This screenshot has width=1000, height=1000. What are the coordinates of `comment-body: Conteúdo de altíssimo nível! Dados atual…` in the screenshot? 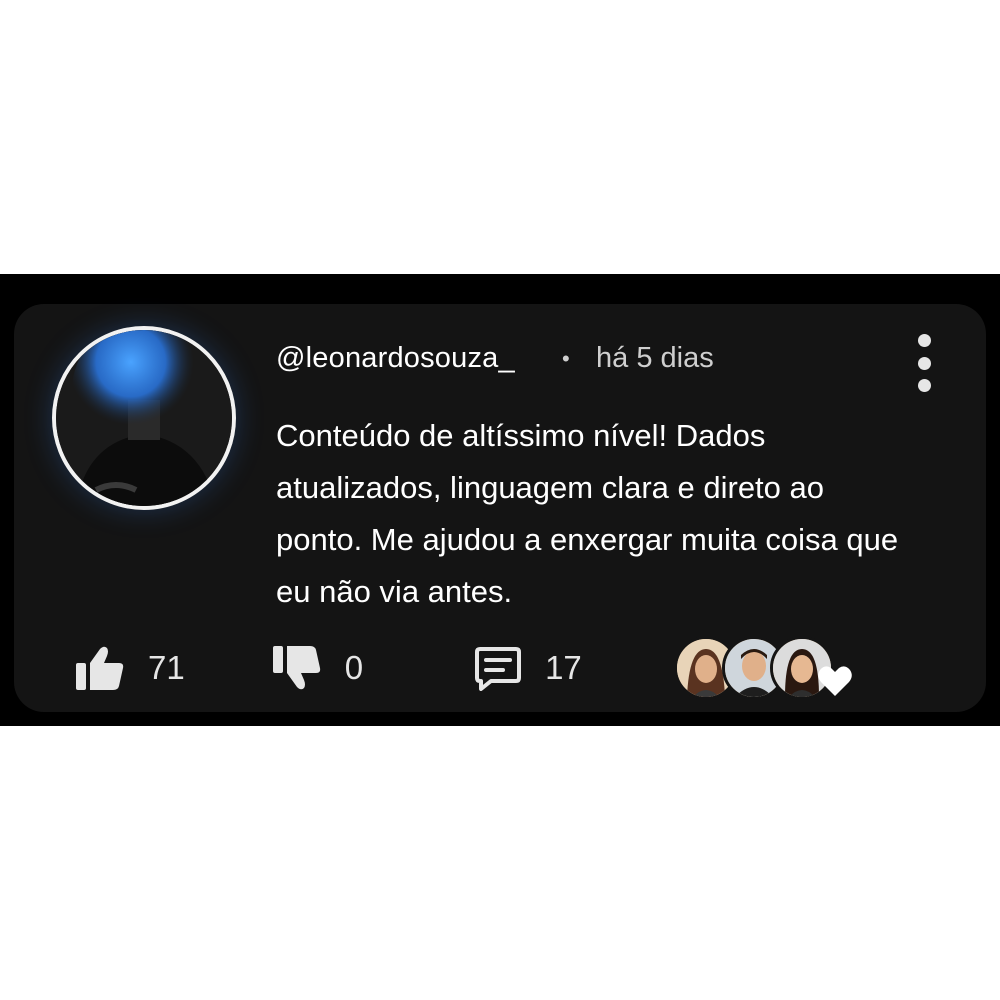 It's located at (587, 513).